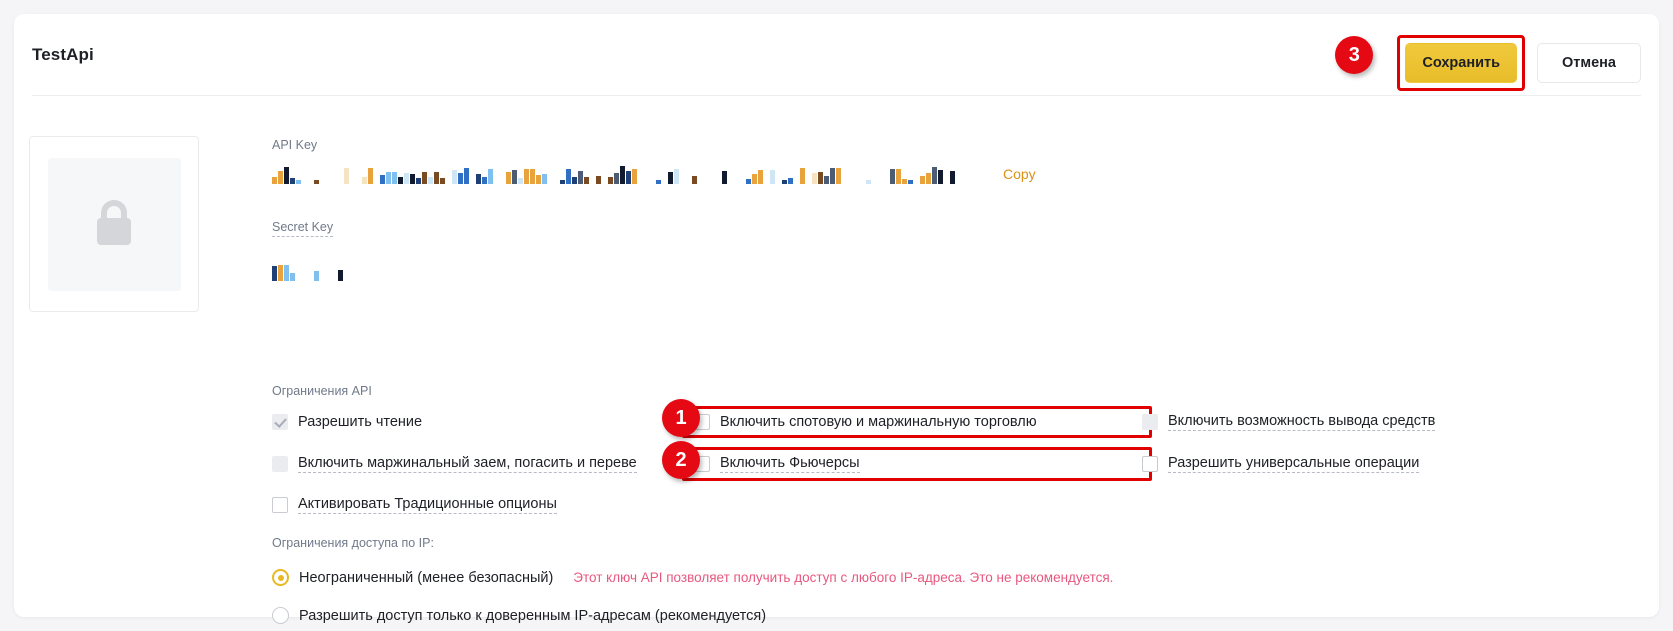  I want to click on ip-restrictions-label: Ограничения доступа по IP:, so click(353, 543).